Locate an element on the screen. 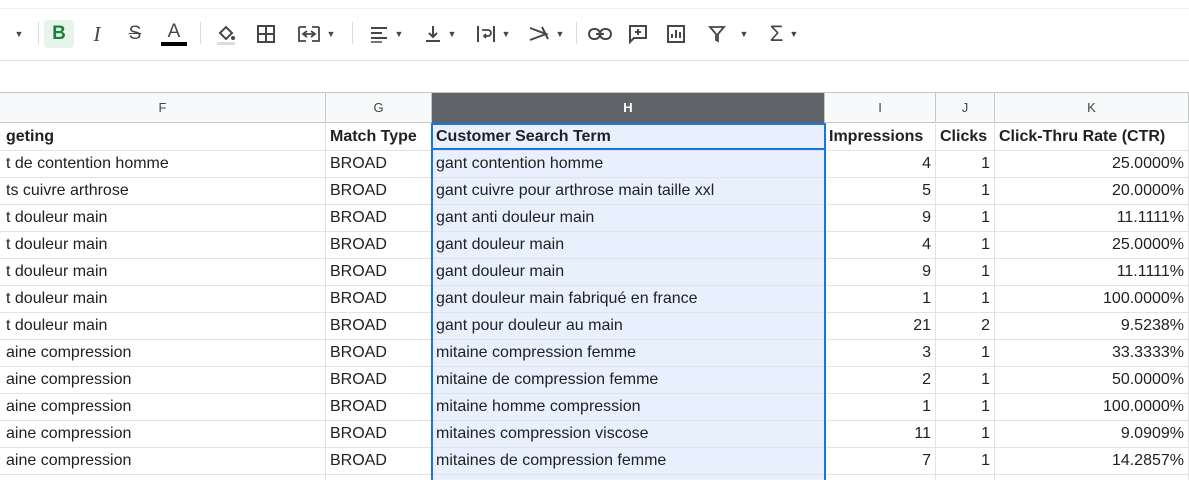  bold-button: B is located at coordinates (59, 34).